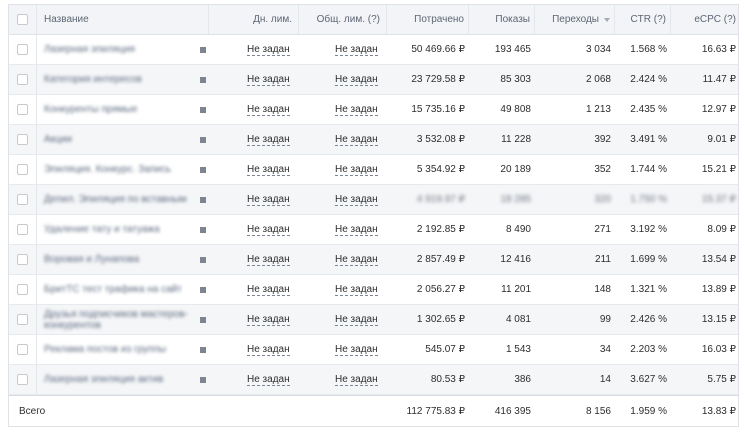 This screenshot has width=746, height=435. Describe the element at coordinates (515, 79) in the screenshot. I see `impressions-cell: 85 303` at that location.